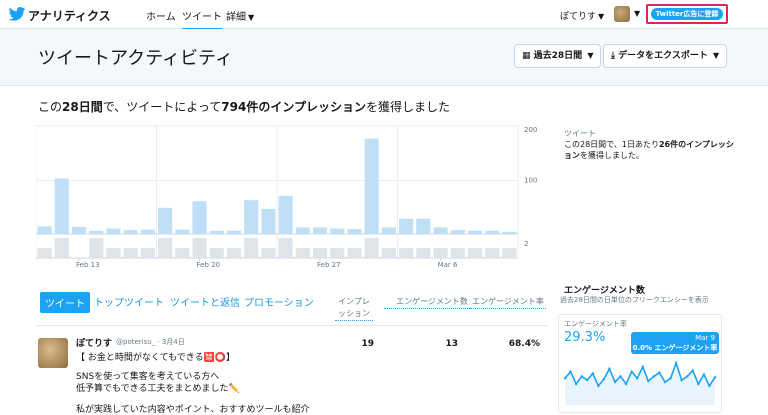 The height and width of the screenshot is (415, 768). What do you see at coordinates (279, 301) in the screenshot?
I see `tab-promotion: プロモーション` at bounding box center [279, 301].